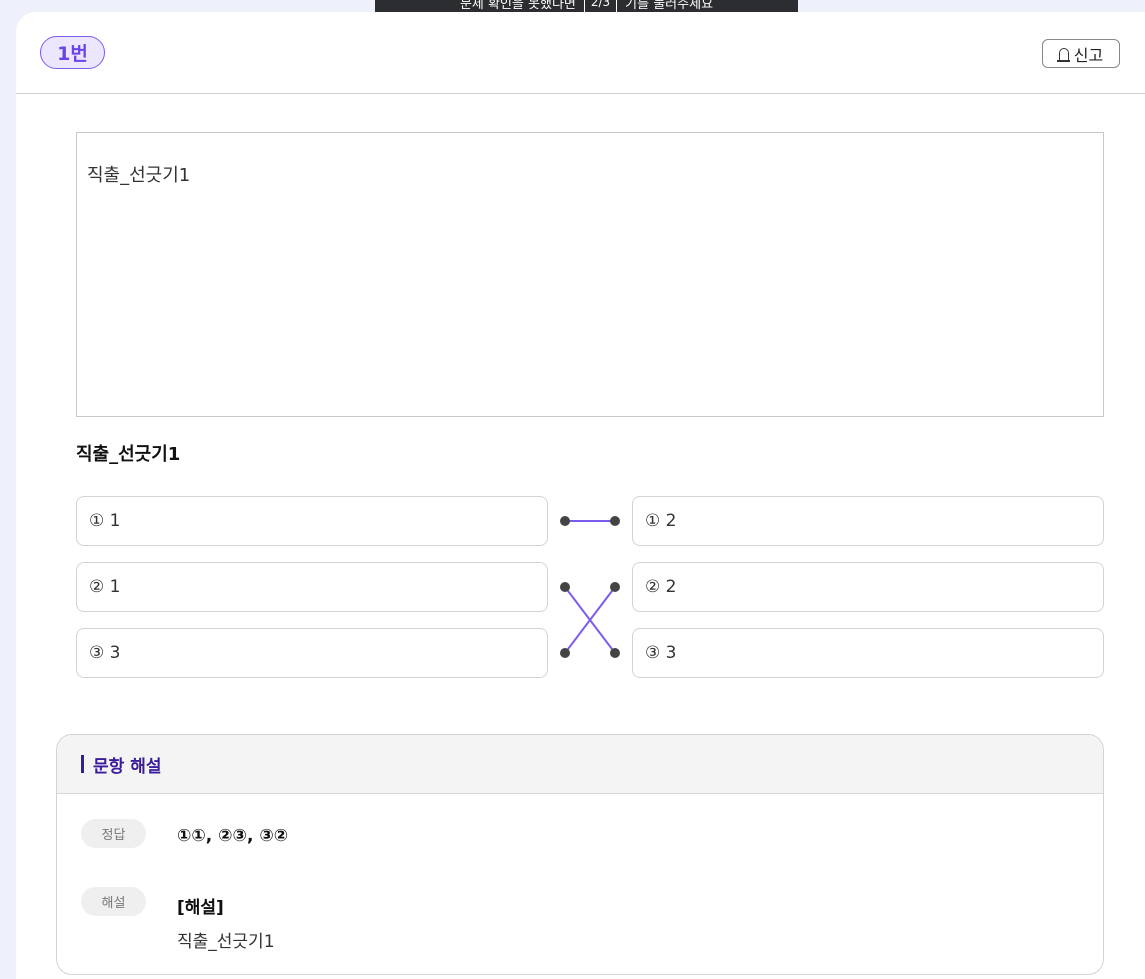 Image resolution: width=1145 pixels, height=979 pixels. I want to click on left-option-3: ③ 3, so click(312, 653).